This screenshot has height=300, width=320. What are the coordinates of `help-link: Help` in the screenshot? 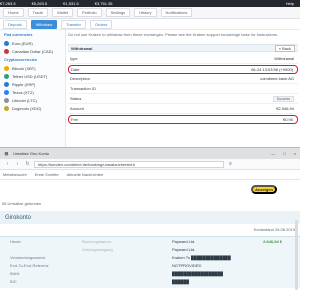 It's located at (290, 3).